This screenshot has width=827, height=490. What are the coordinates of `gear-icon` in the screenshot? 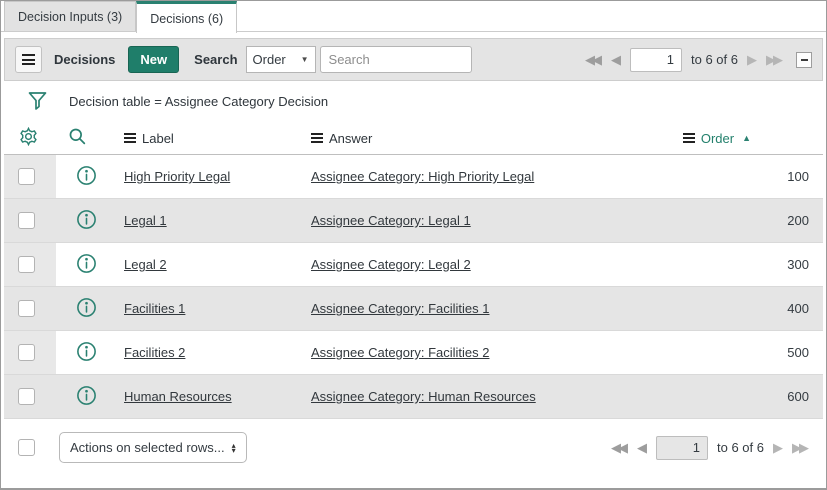 It's located at (28, 136).